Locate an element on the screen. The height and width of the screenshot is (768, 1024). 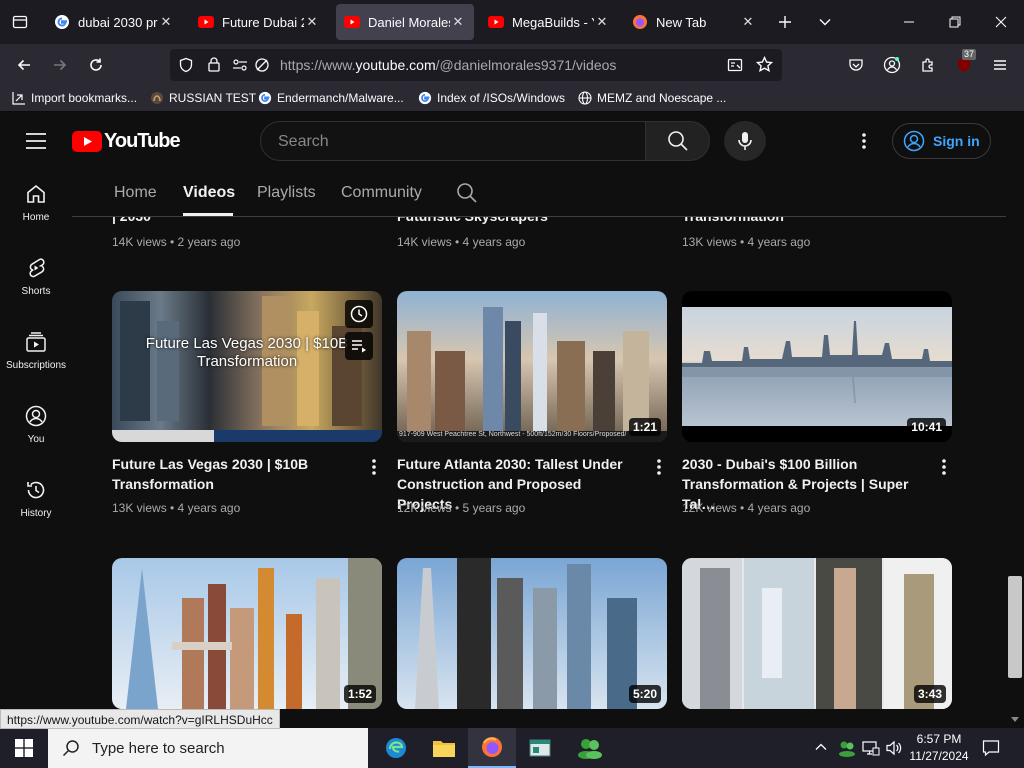
list-all-tabs-button is located at coordinates (20, 22).